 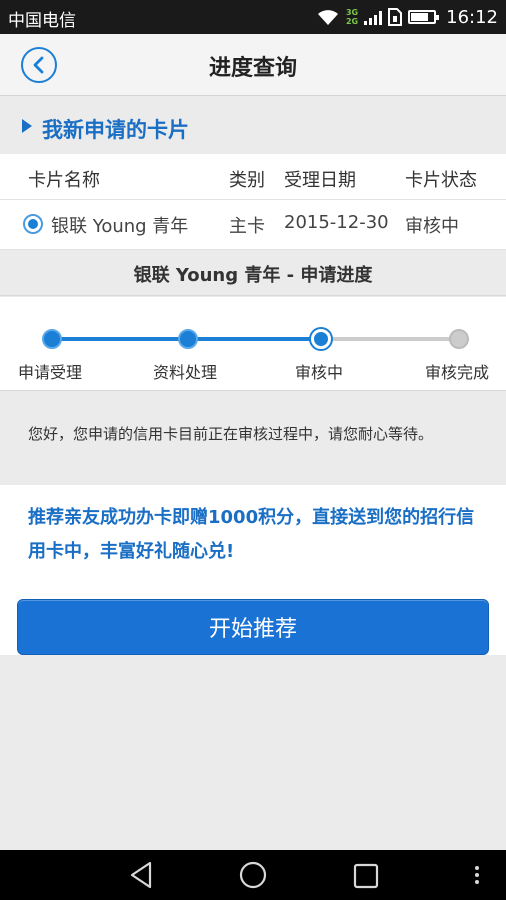 I want to click on card-name: 银联 Young 青年, so click(x=120, y=226).